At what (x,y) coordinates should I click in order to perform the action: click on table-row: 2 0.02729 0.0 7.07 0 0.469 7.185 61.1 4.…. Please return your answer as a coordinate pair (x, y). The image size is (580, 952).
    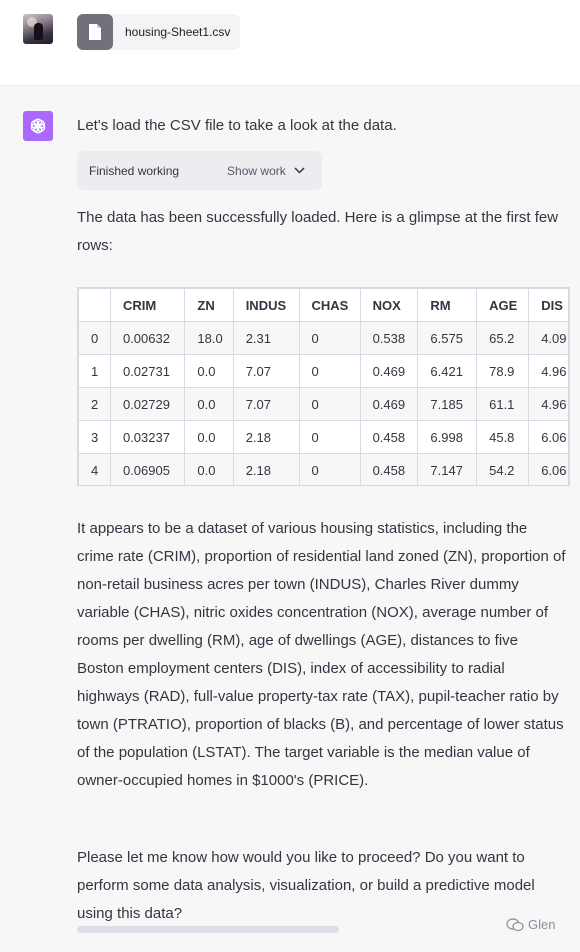
    Looking at the image, I should click on (323, 404).